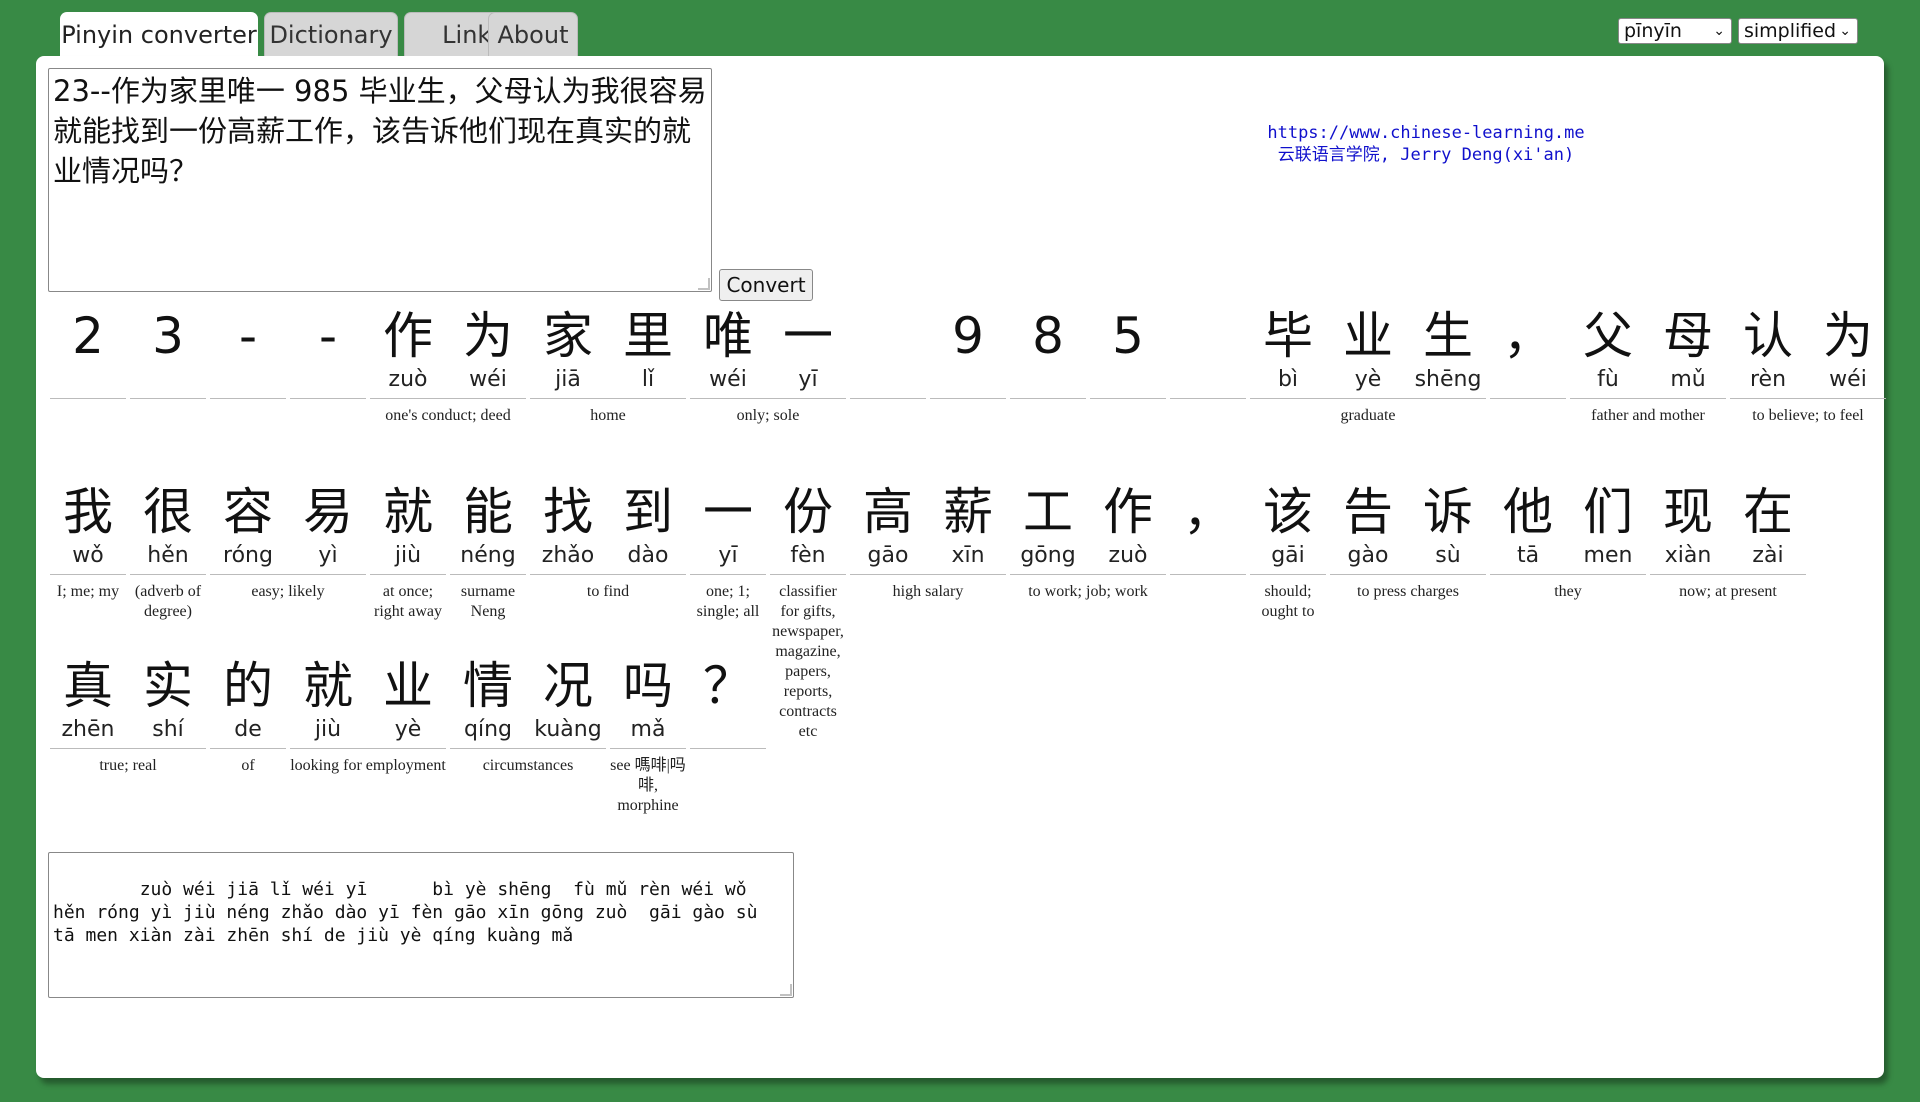 The image size is (1920, 1102). What do you see at coordinates (1808, 415) in the screenshot?
I see `word-gloss: to believe; to feel` at bounding box center [1808, 415].